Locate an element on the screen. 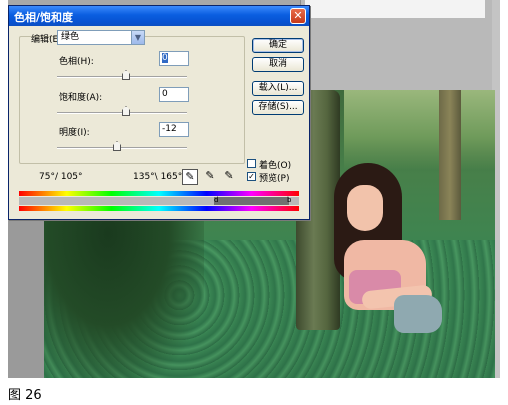 The image size is (508, 405). range-marker-right: b is located at coordinates (289, 200).